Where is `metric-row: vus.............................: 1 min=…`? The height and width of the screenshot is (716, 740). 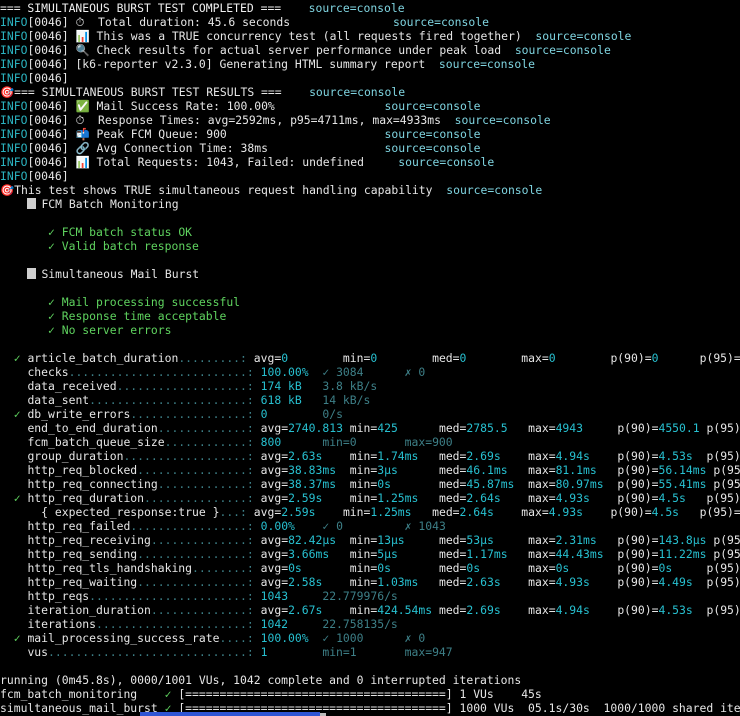 metric-row: vus.............................: 1 min=… is located at coordinates (370, 652).